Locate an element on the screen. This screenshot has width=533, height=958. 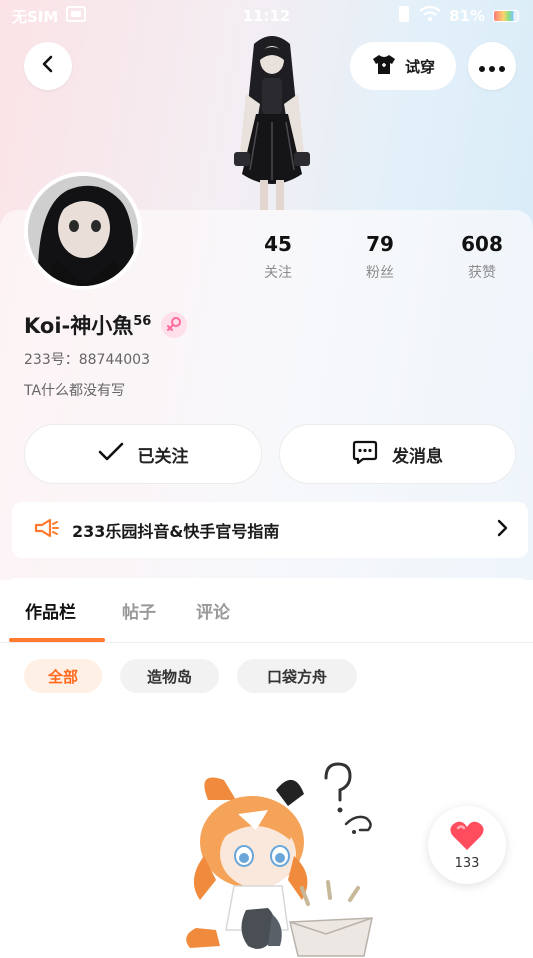
sim-icon is located at coordinates (76, 16).